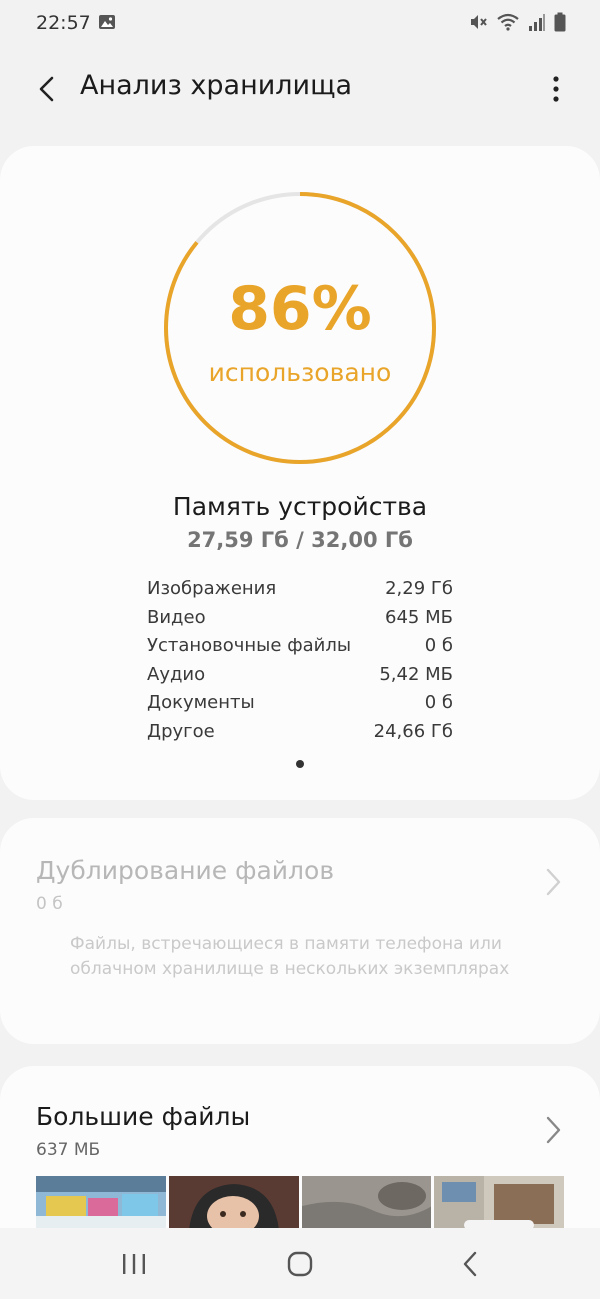 The height and width of the screenshot is (1299, 600). I want to click on breakdown-label: Аудио, so click(176, 674).